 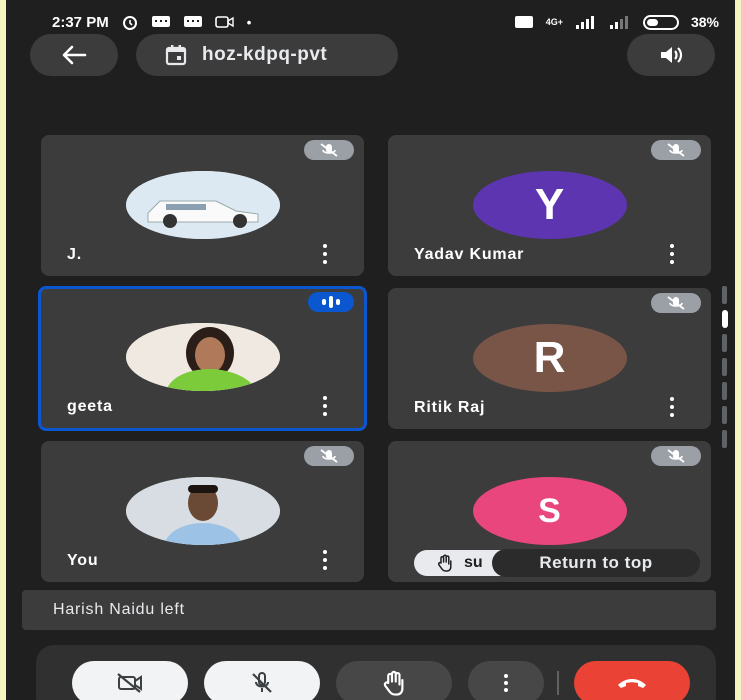 What do you see at coordinates (450, 407) in the screenshot?
I see `participant-name: Ritik Raj` at bounding box center [450, 407].